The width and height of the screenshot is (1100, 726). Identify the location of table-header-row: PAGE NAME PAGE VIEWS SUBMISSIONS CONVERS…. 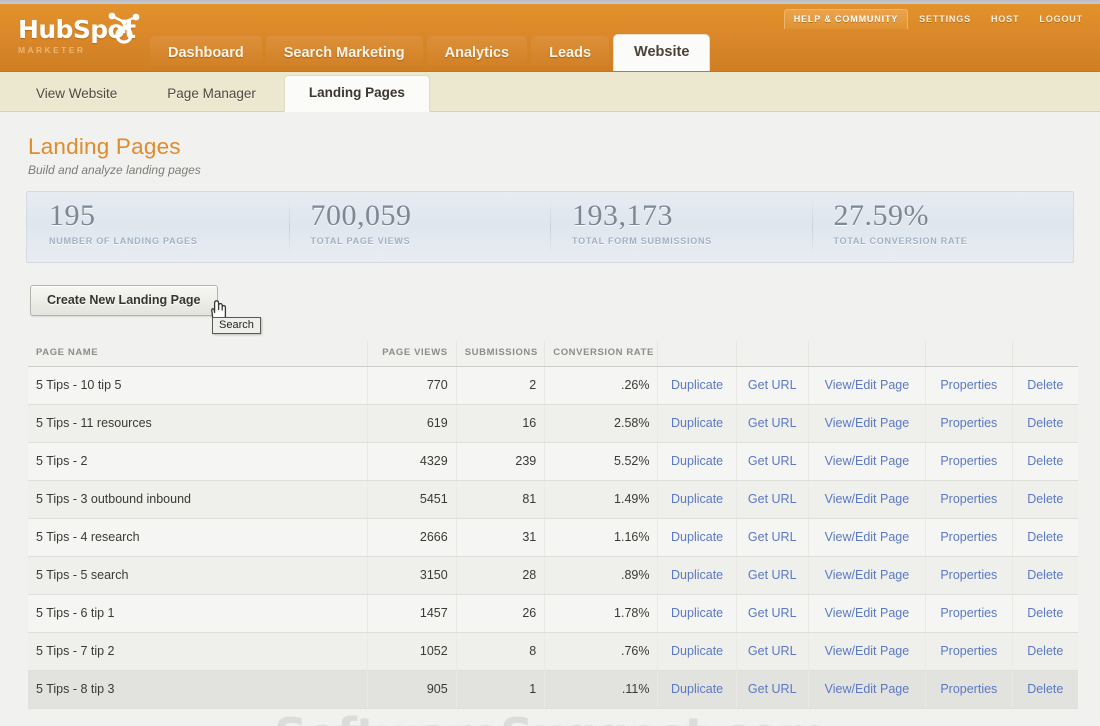
(553, 354).